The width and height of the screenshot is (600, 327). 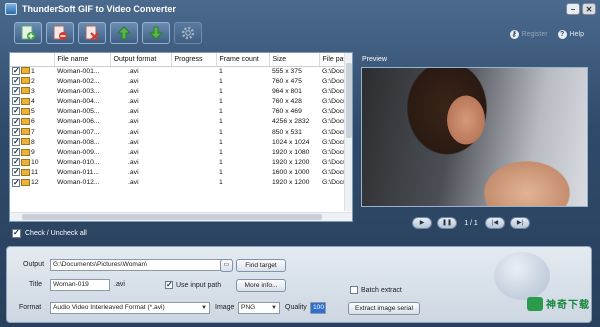 I want to click on arrow-down-icon, so click(x=156, y=33).